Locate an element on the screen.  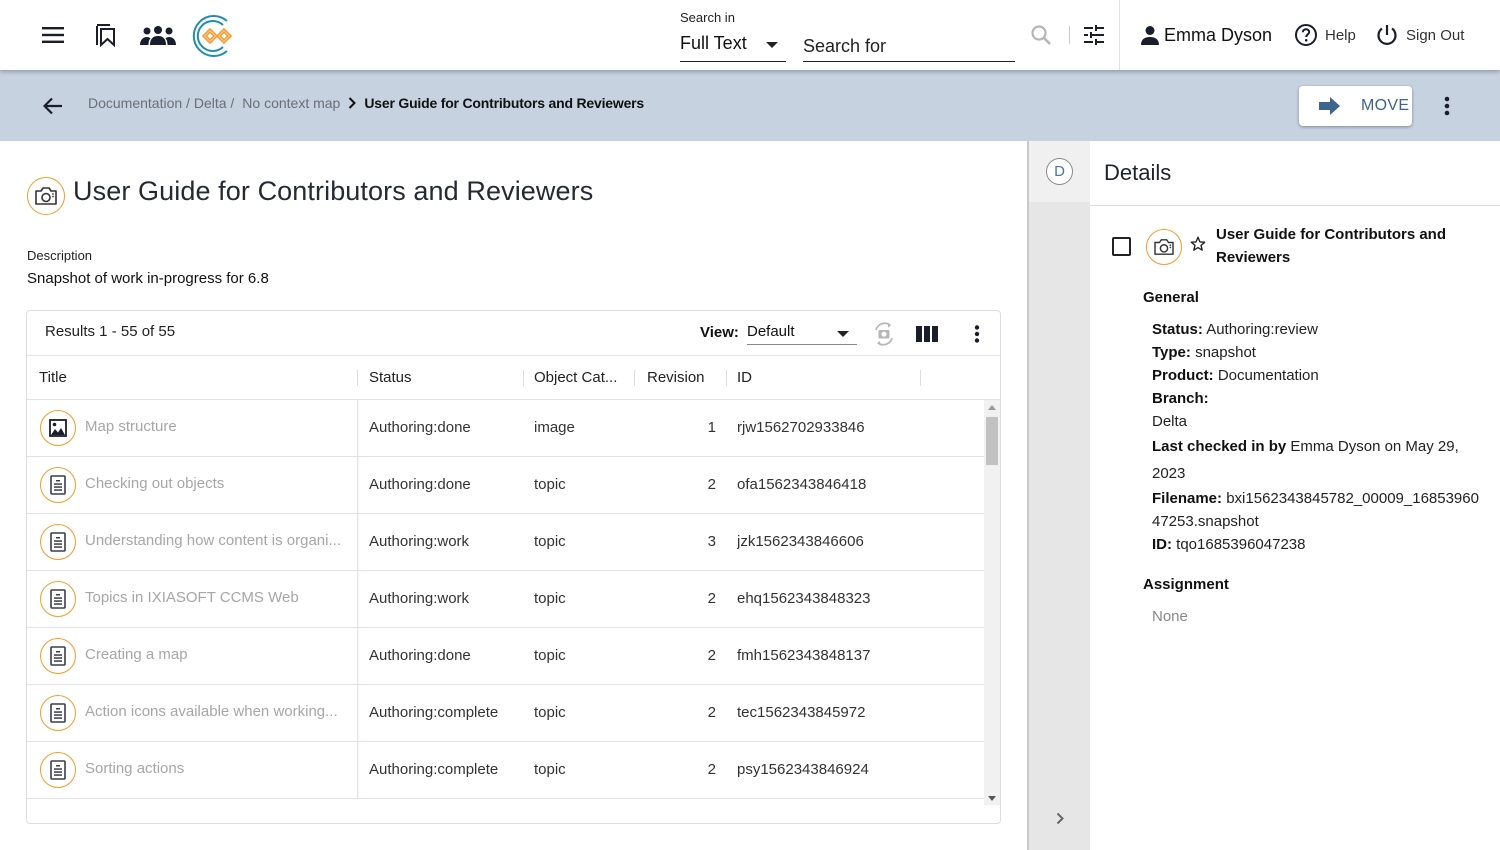
select-checkbox is located at coordinates (1121, 246).